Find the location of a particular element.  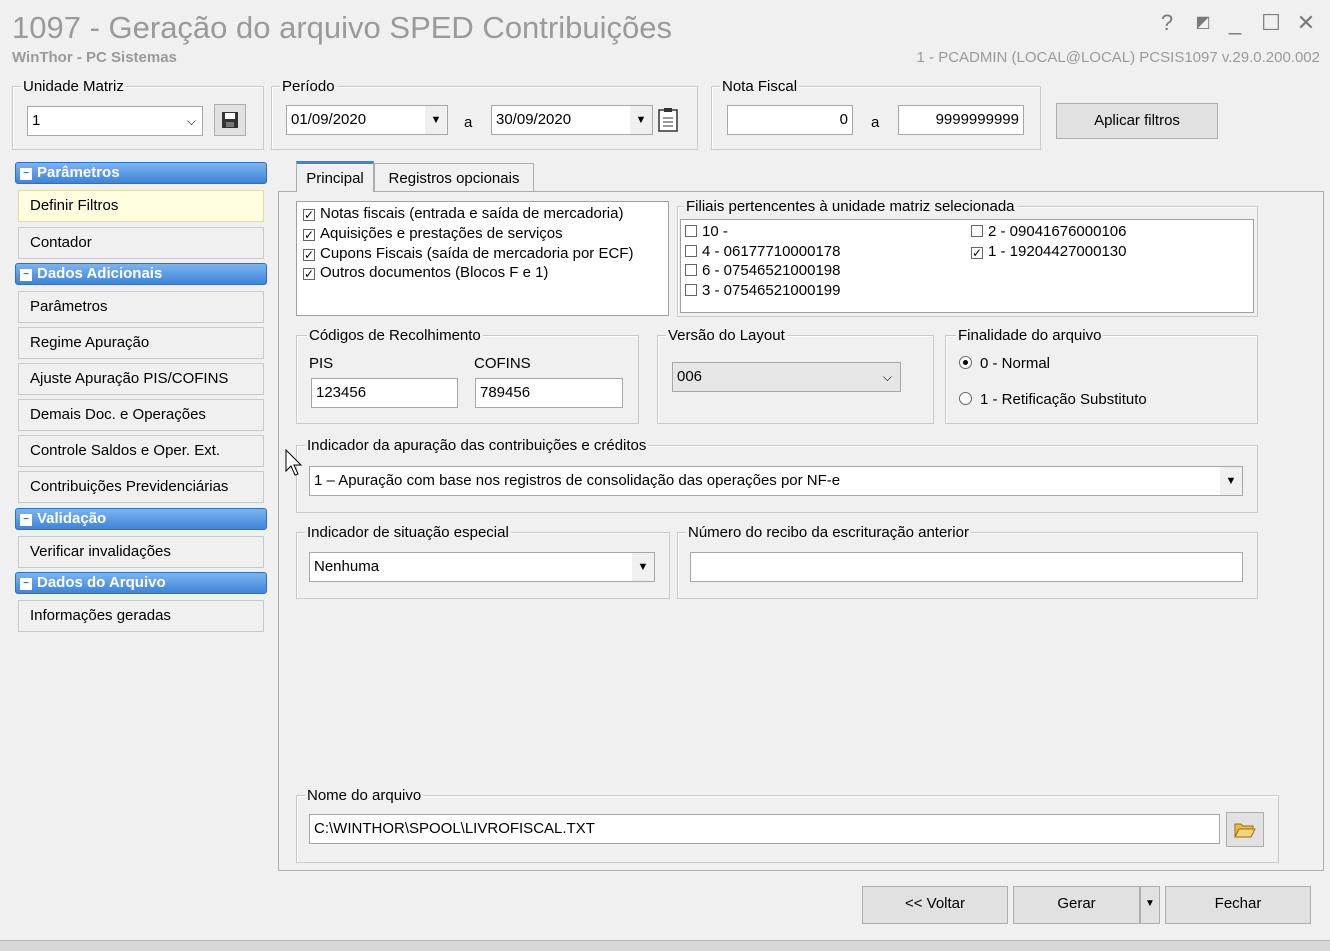

cofins-input: 789456 is located at coordinates (549, 393).